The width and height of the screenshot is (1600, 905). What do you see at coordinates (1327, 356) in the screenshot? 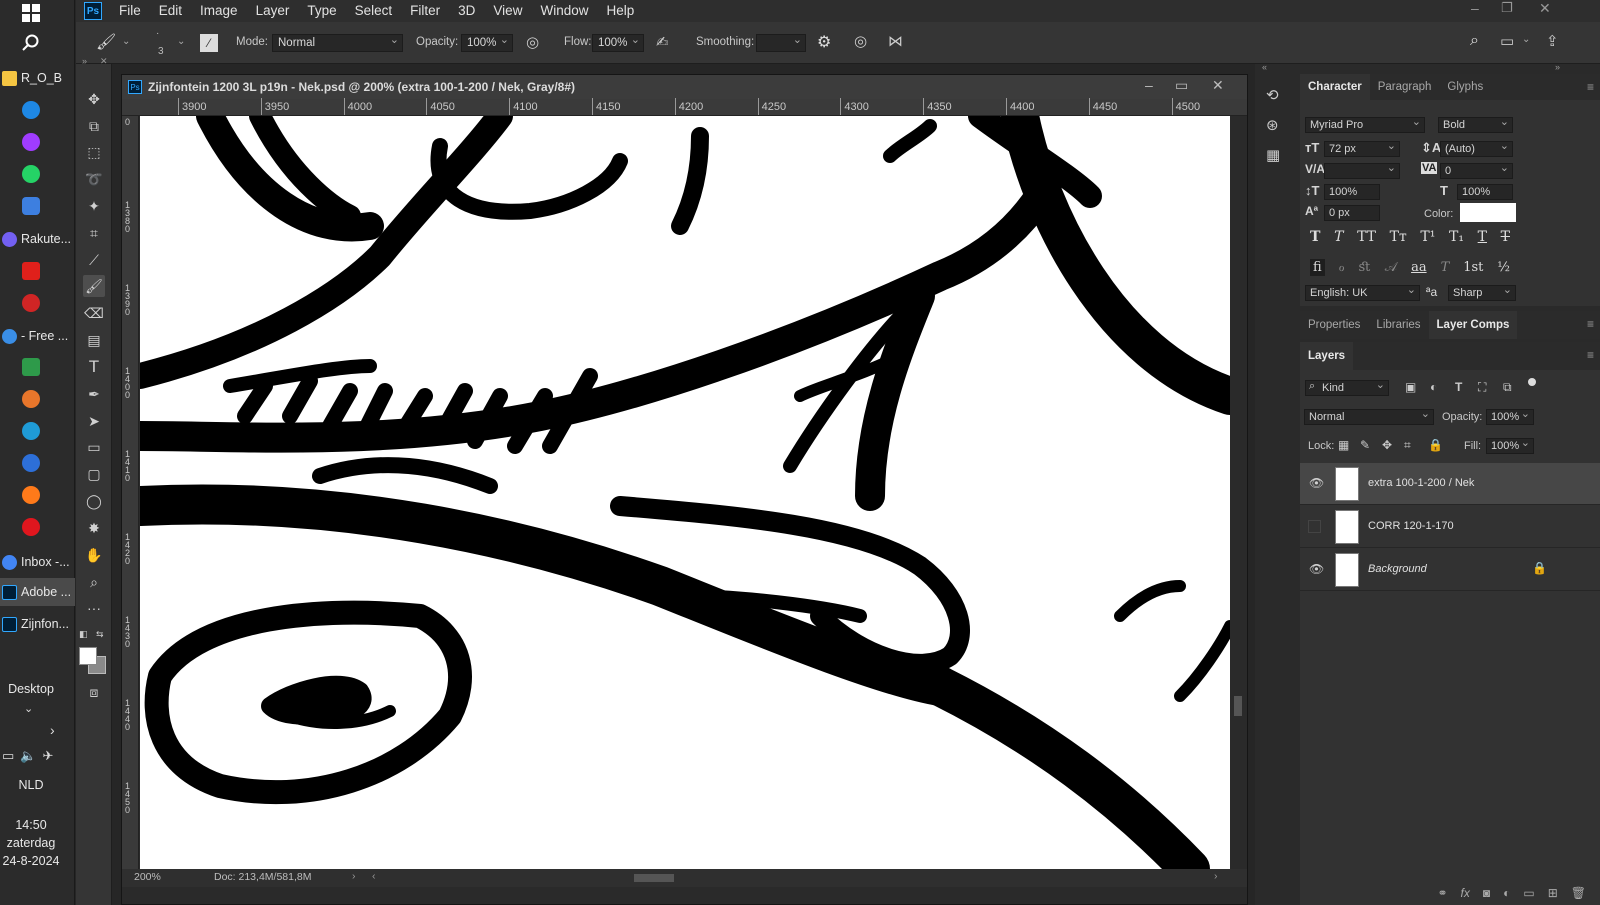
I see `tab-layers: Layers` at bounding box center [1327, 356].